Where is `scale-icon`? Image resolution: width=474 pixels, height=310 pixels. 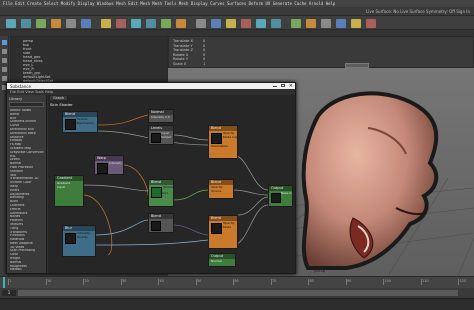 scale-icon is located at coordinates (216, 23).